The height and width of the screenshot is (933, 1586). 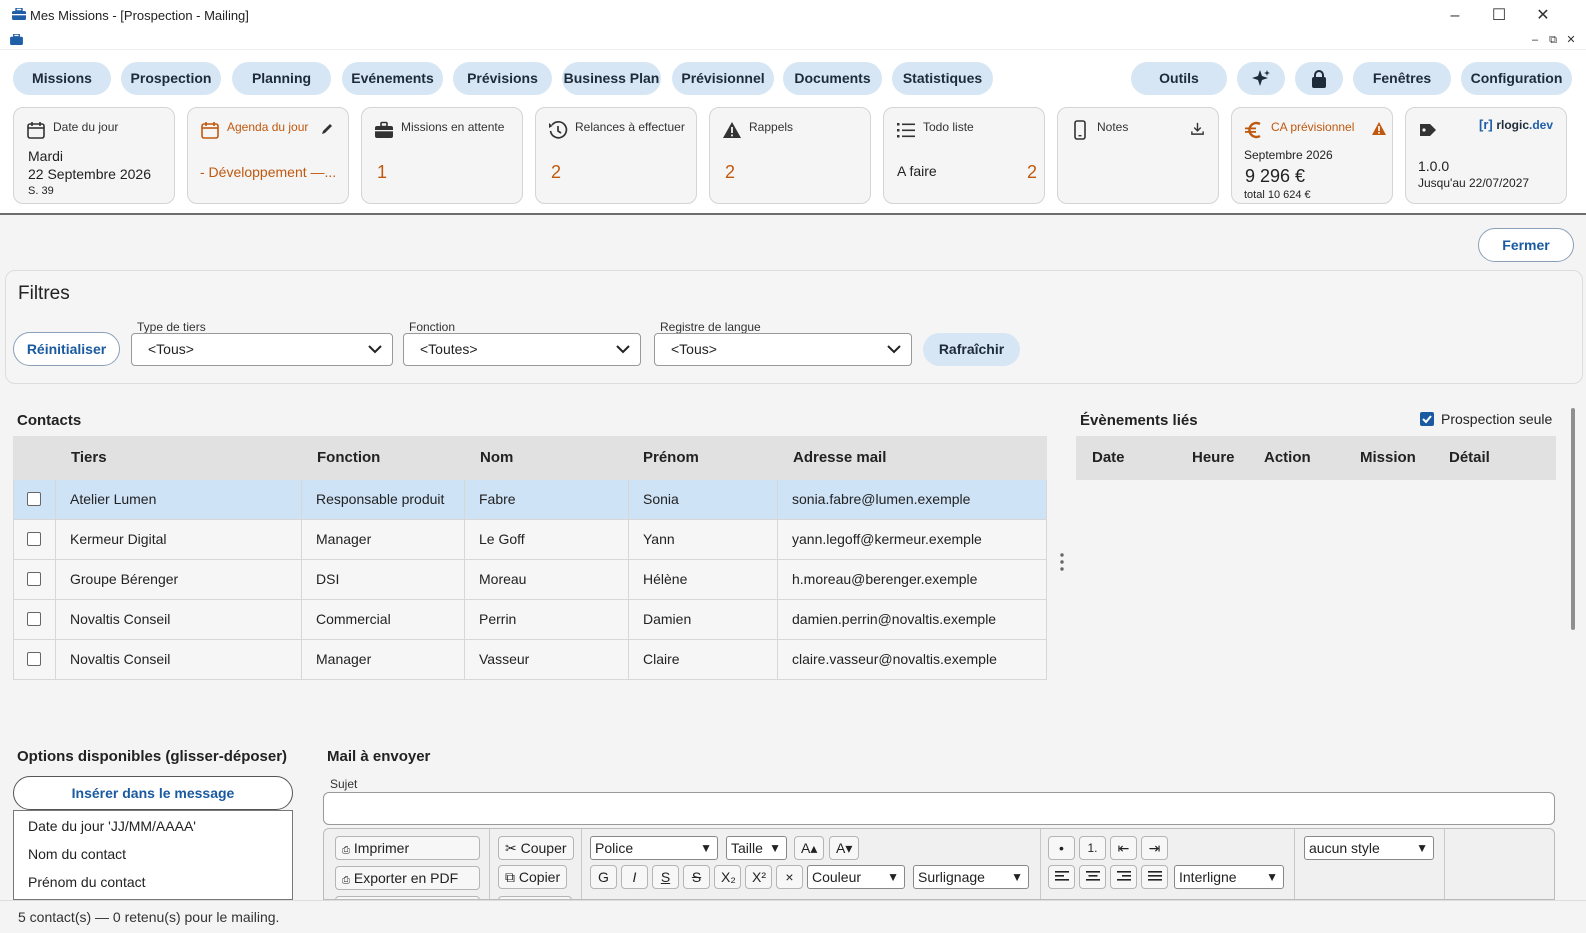 I want to click on mdi-close-button: ✕, so click(x=1571, y=40).